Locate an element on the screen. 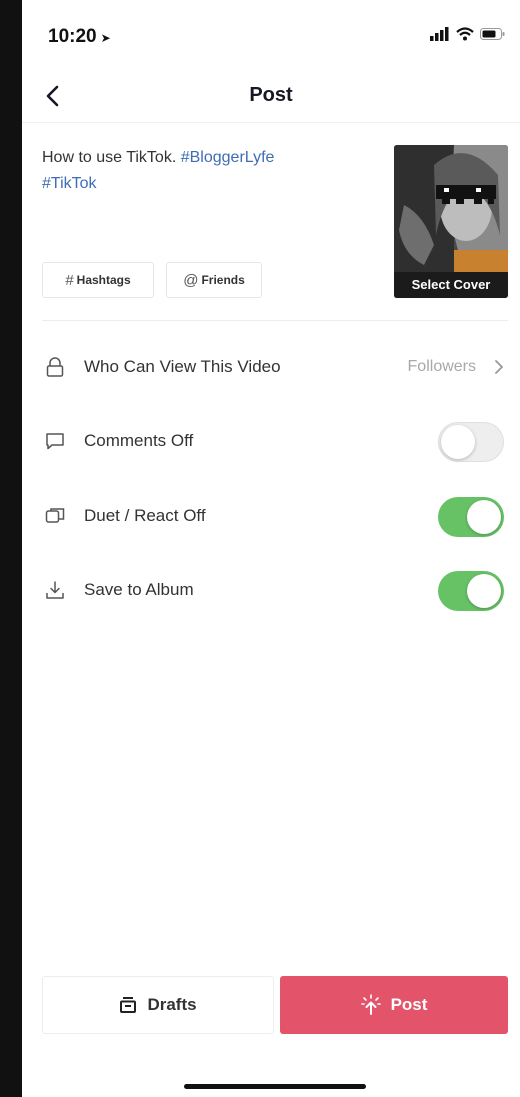  friends-label: Friends is located at coordinates (223, 280).